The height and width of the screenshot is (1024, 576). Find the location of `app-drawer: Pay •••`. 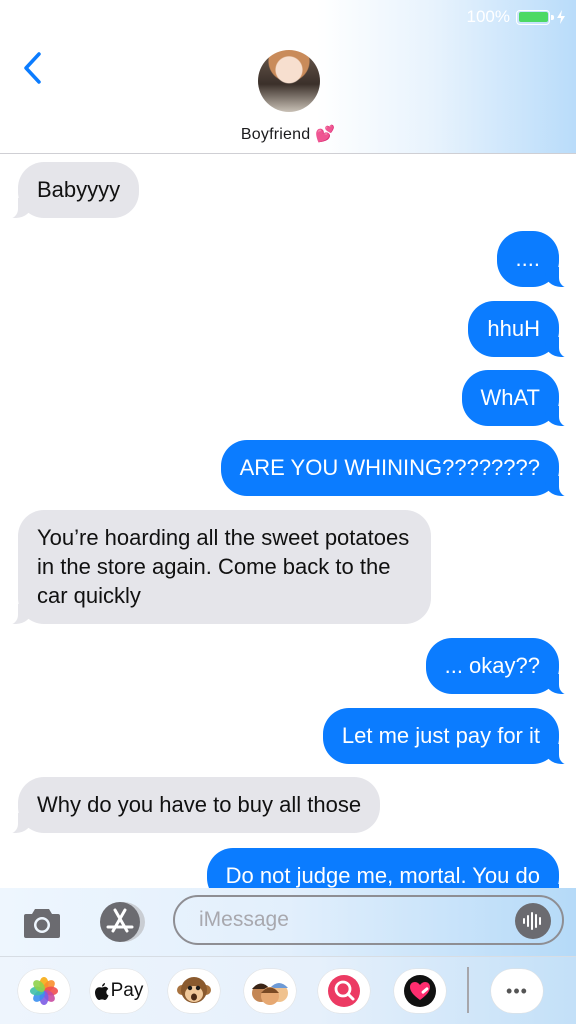

app-drawer: Pay ••• is located at coordinates (288, 990).